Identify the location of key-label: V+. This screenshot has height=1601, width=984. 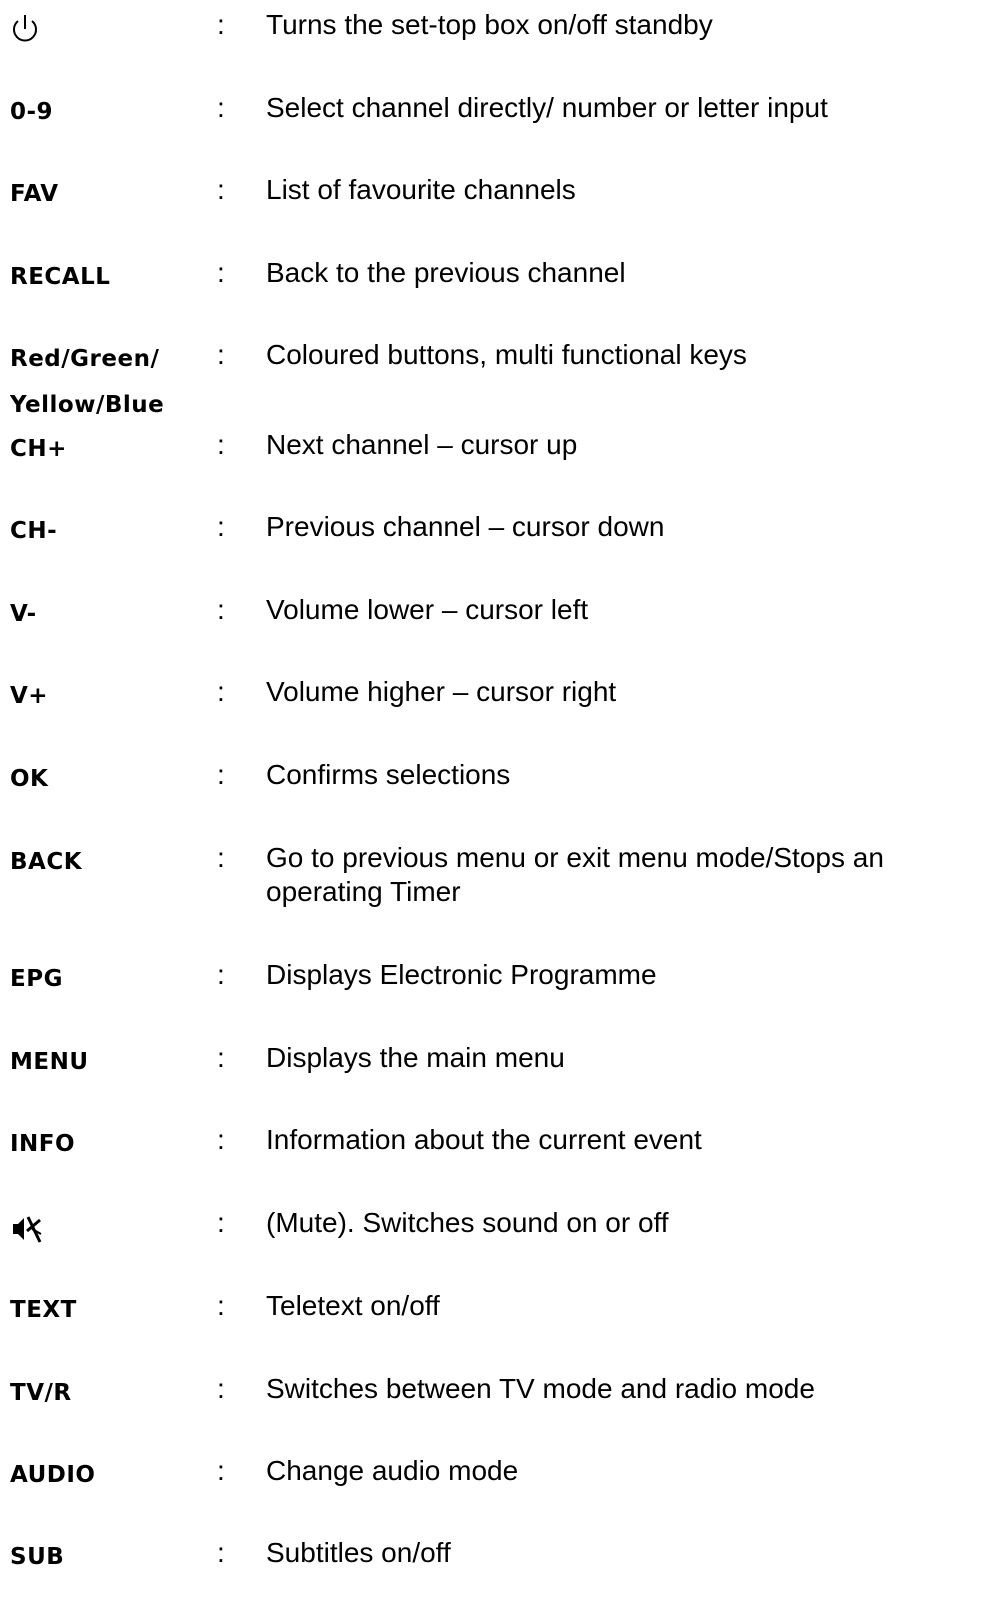
(29, 696).